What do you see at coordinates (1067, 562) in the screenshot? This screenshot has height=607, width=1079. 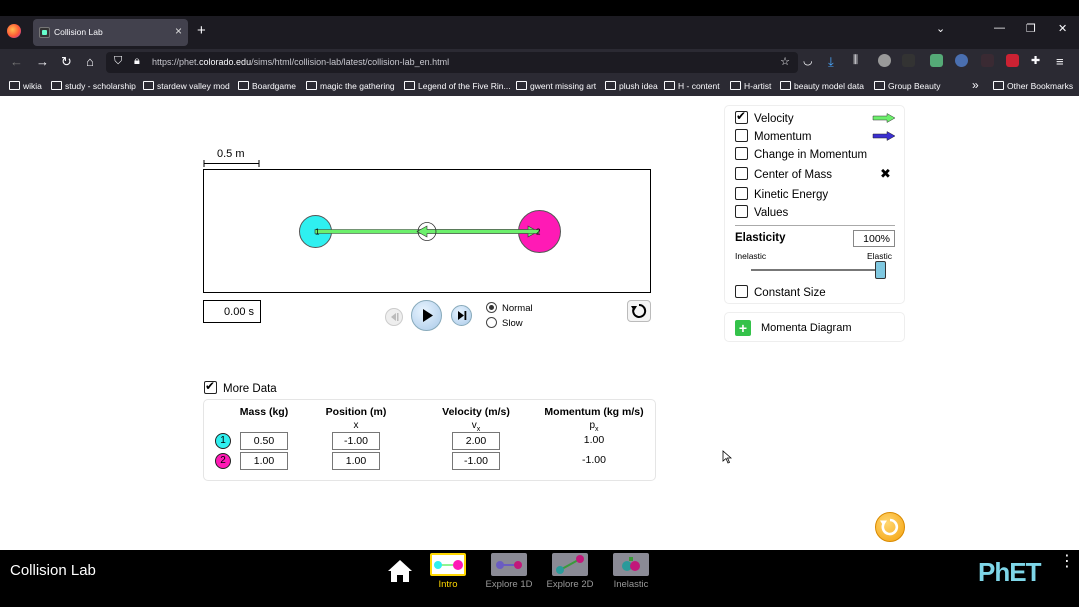 I see `phet-menu-icon: ⋮` at bounding box center [1067, 562].